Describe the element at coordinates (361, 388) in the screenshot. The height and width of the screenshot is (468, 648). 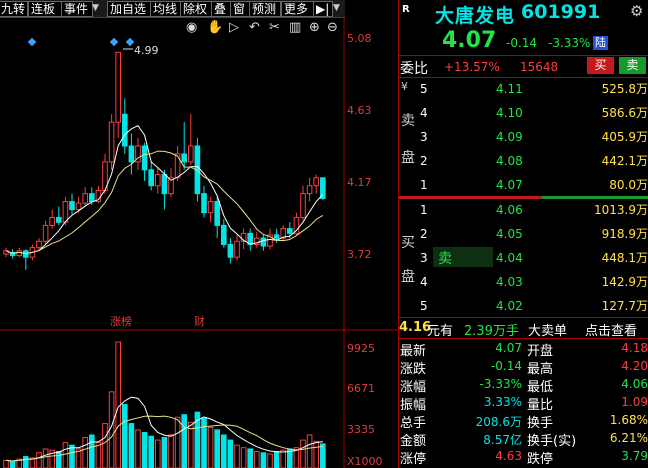
I see `volume-axis-label: 6671` at that location.